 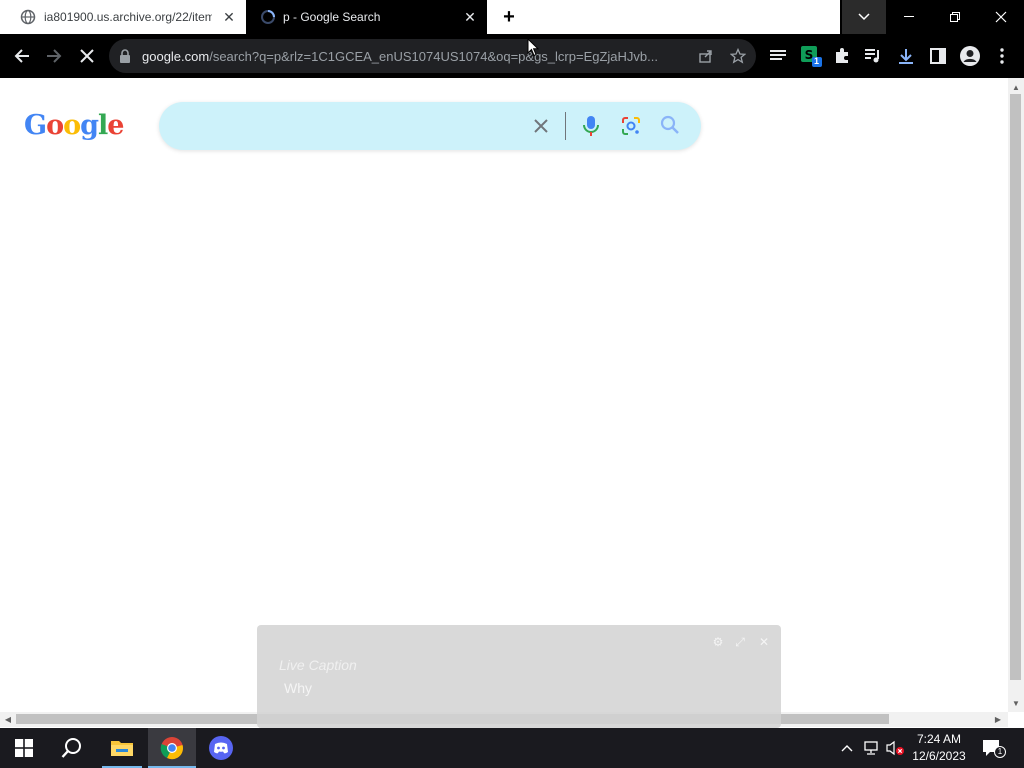 I want to click on caption-settings-icon: ⚙, so click(x=718, y=642).